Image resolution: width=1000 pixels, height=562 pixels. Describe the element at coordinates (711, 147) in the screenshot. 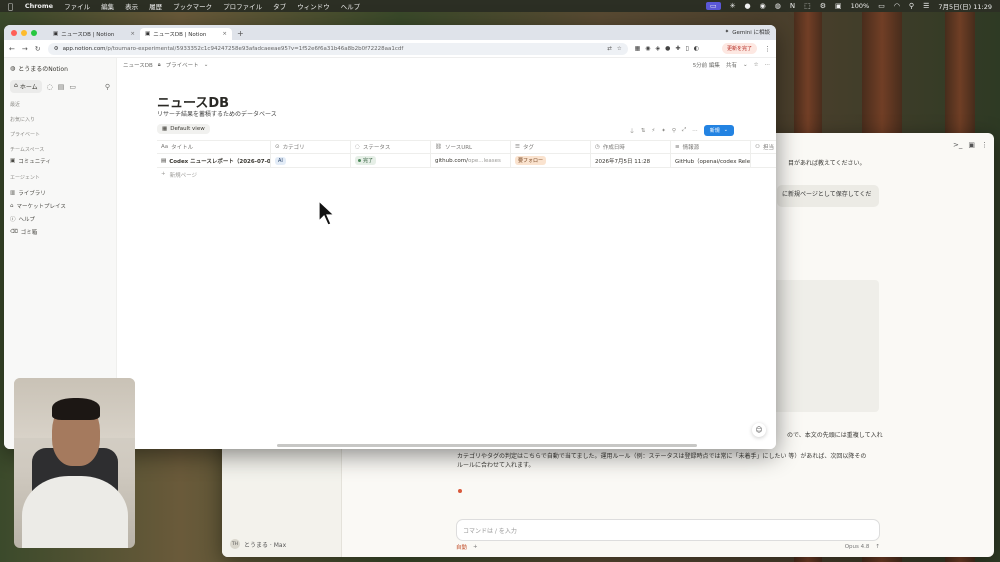

I see `column-header-source: ≡ 情報源` at that location.